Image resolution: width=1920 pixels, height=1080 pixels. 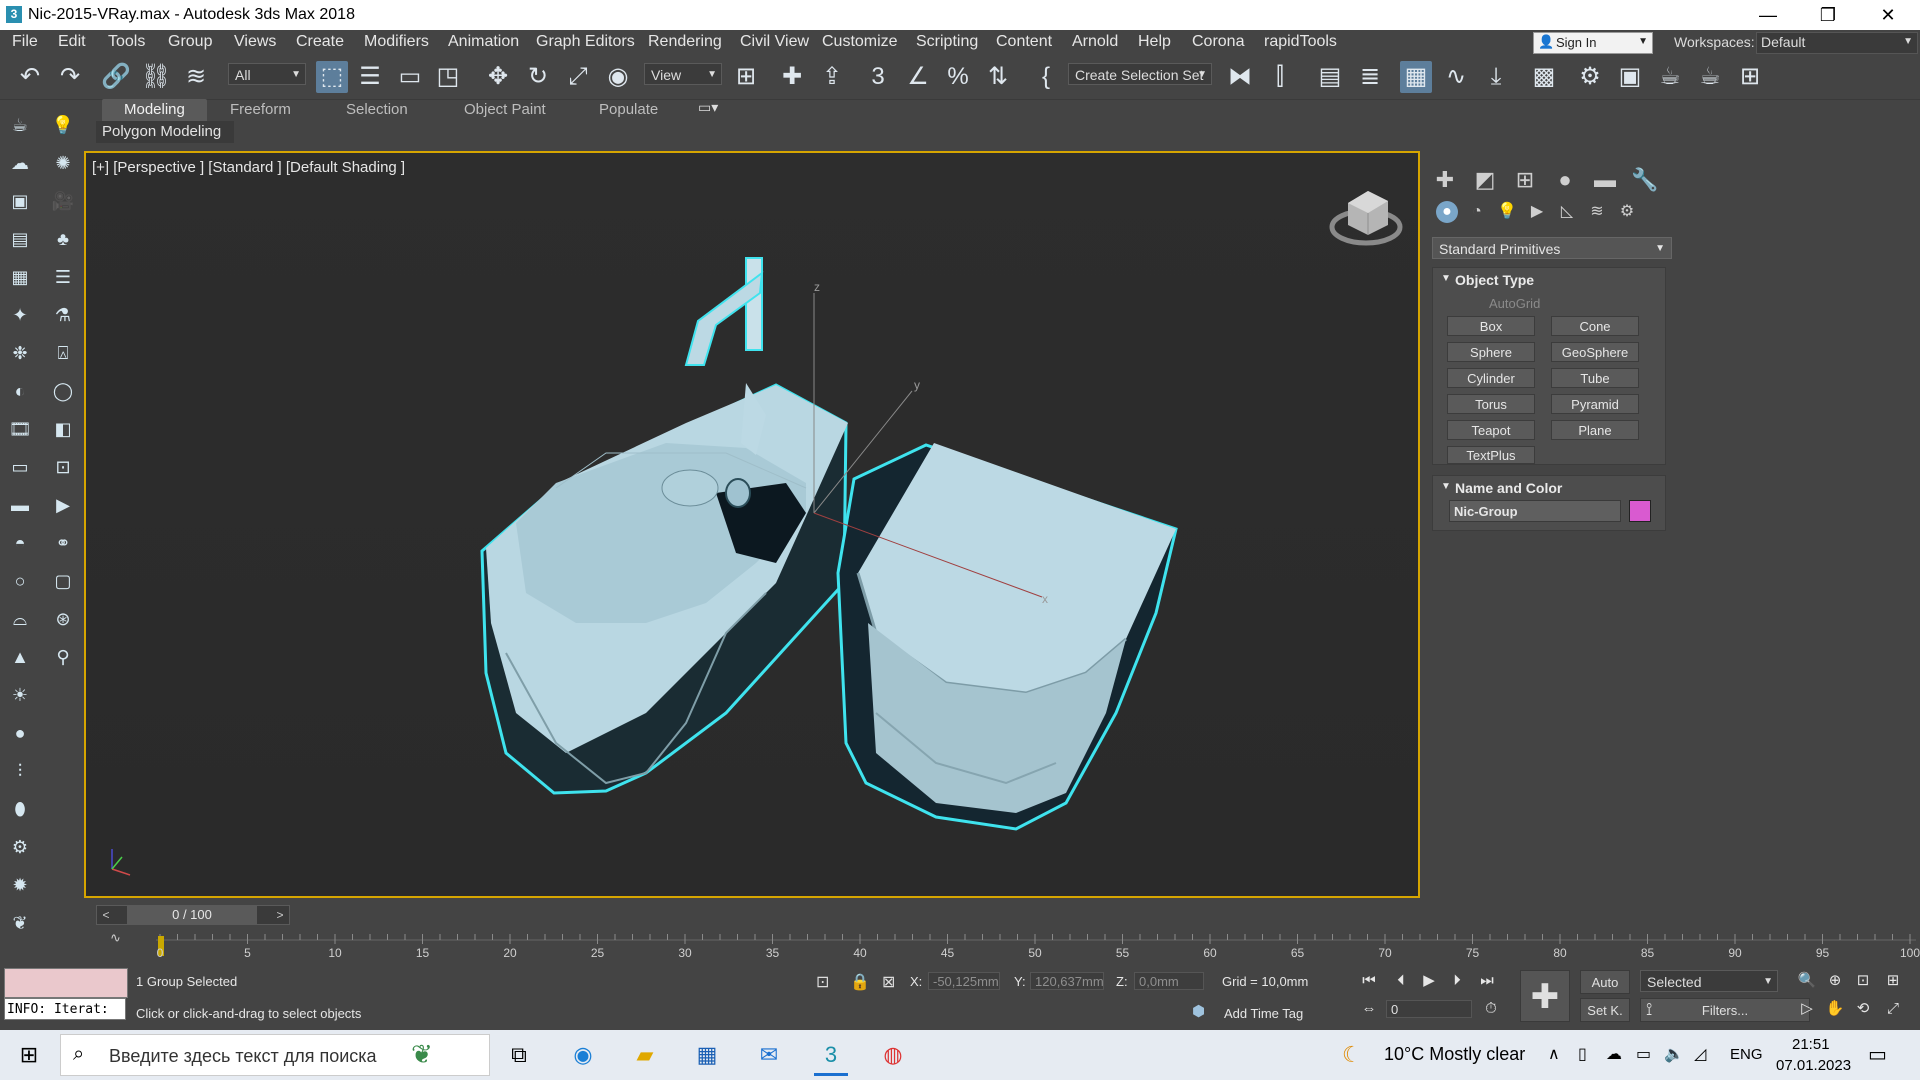 I want to click on render-production-icon: ☕, so click(x=1670, y=77).